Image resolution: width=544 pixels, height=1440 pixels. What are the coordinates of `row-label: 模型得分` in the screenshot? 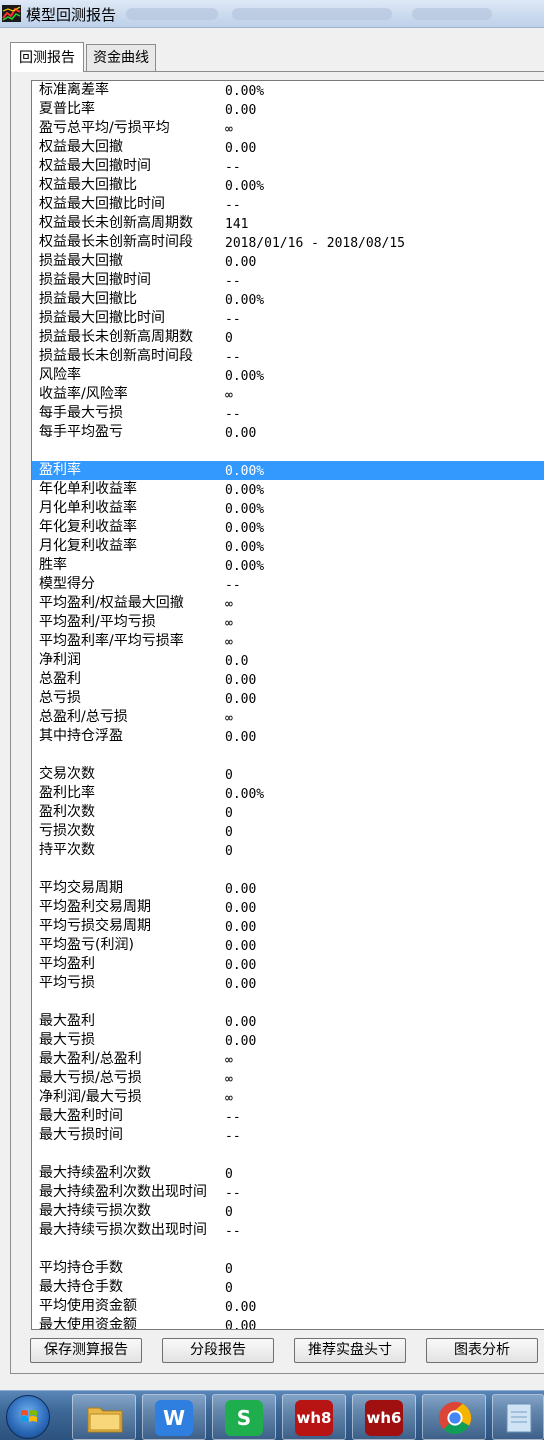 It's located at (67, 584).